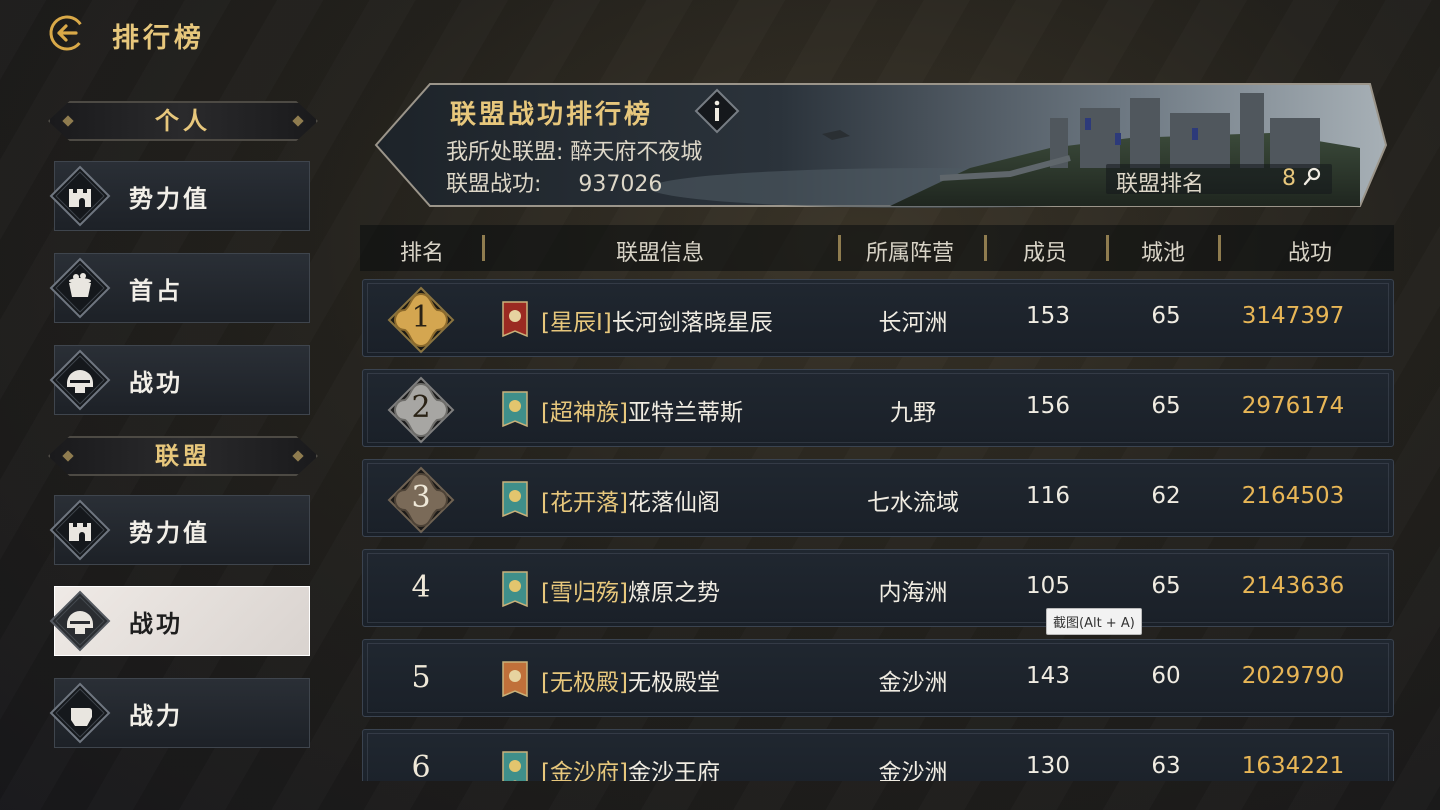 The width and height of the screenshot is (1440, 810). What do you see at coordinates (1166, 766) in the screenshot?
I see `cities-cell: 63` at bounding box center [1166, 766].